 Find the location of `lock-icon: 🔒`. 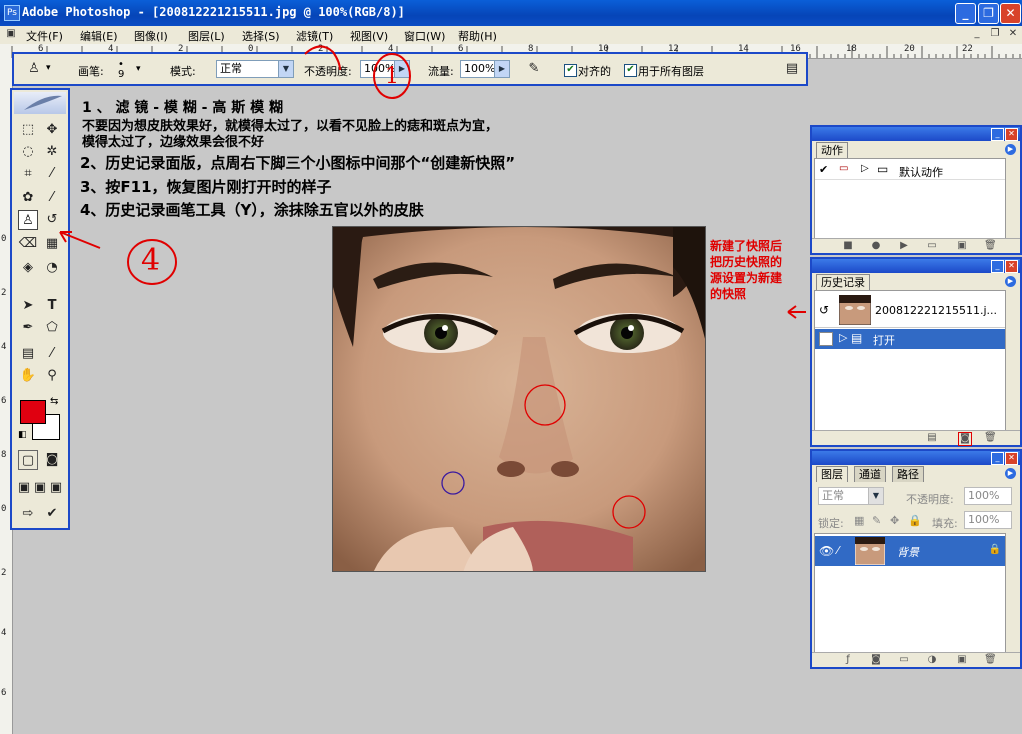

lock-icon: 🔒 is located at coordinates (994, 549).